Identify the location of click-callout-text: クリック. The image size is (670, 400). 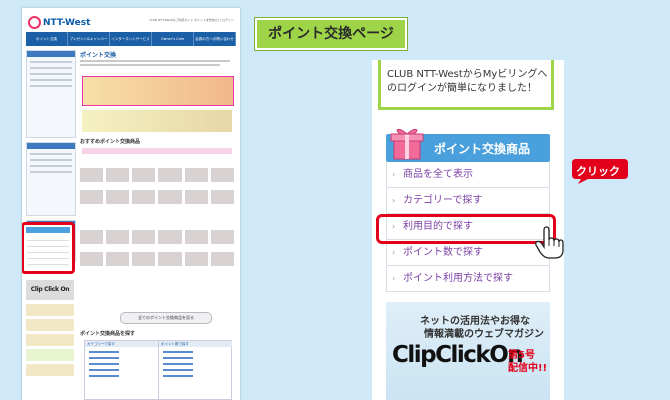
(598, 171).